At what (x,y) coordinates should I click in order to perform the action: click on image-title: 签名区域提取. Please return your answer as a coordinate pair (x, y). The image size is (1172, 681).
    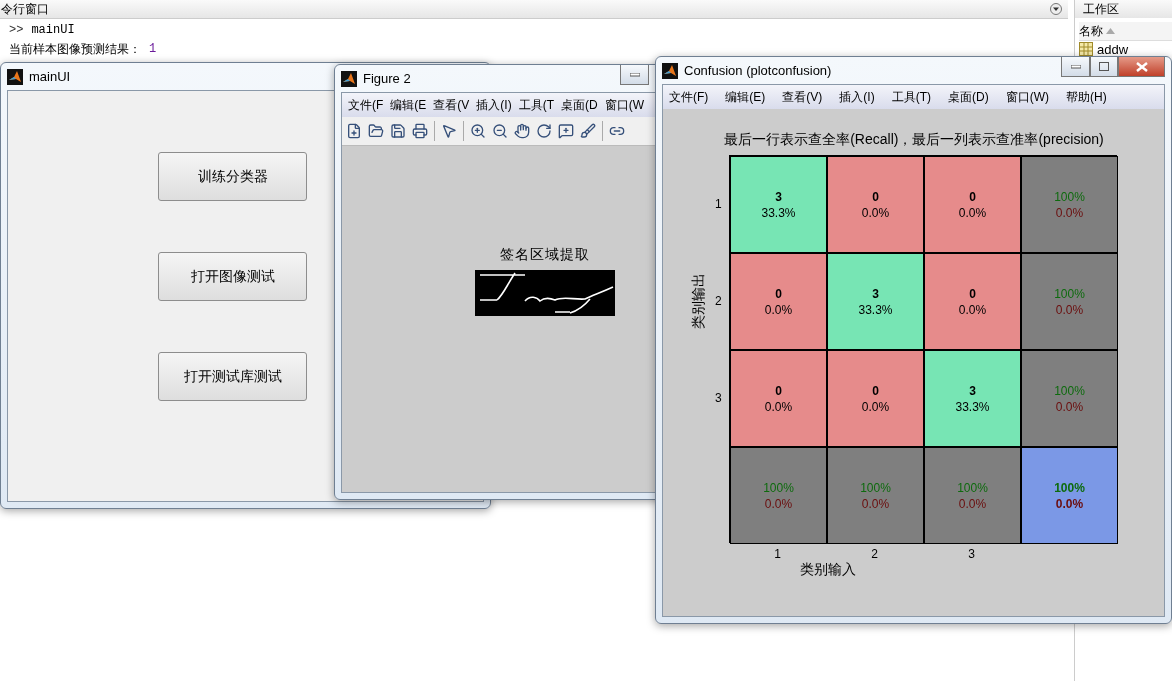
    Looking at the image, I should click on (545, 255).